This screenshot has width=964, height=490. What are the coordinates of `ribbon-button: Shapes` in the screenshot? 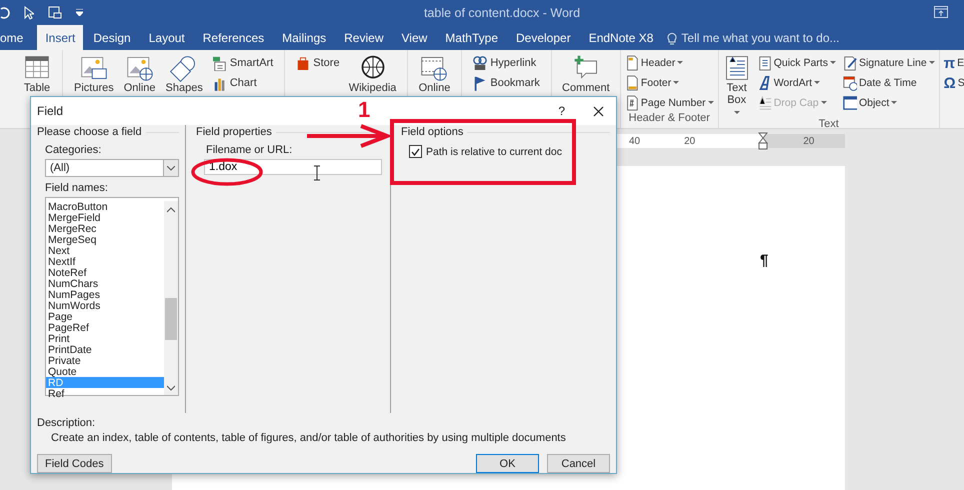 It's located at (184, 83).